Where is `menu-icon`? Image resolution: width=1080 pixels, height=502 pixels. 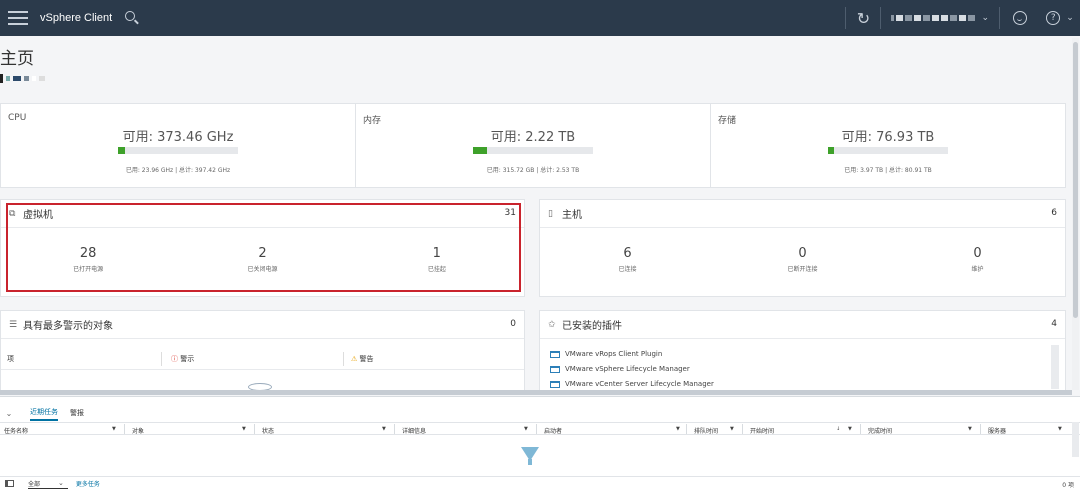 menu-icon is located at coordinates (18, 18).